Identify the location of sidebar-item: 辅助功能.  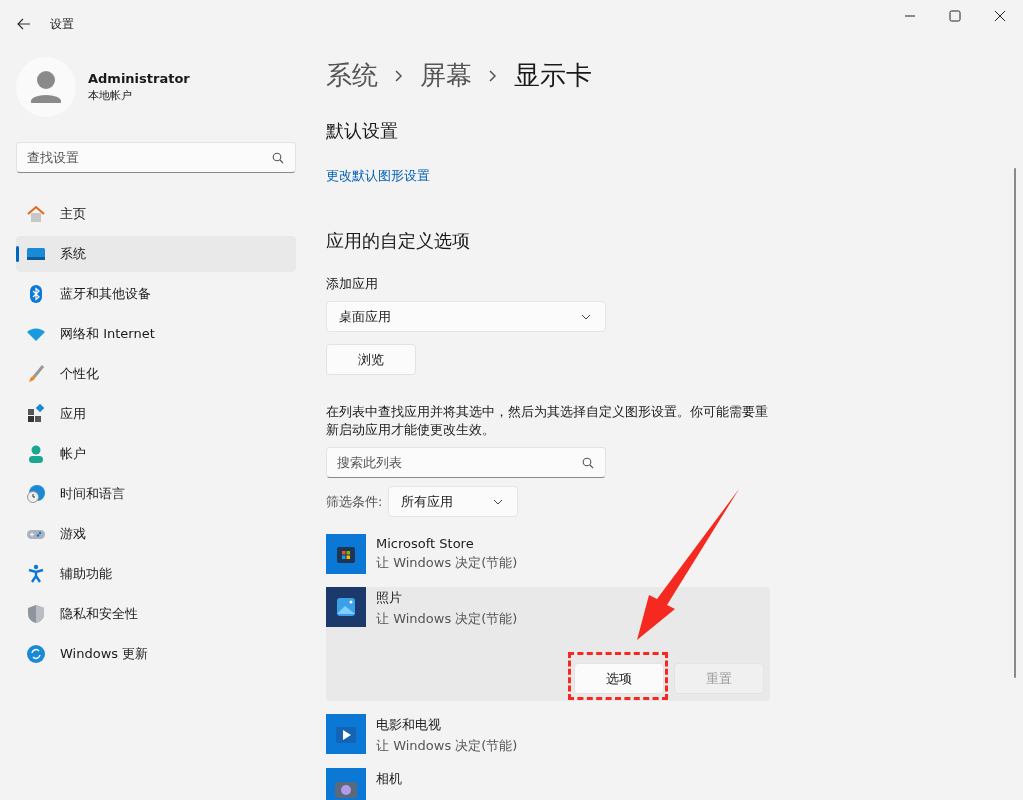
(156, 574).